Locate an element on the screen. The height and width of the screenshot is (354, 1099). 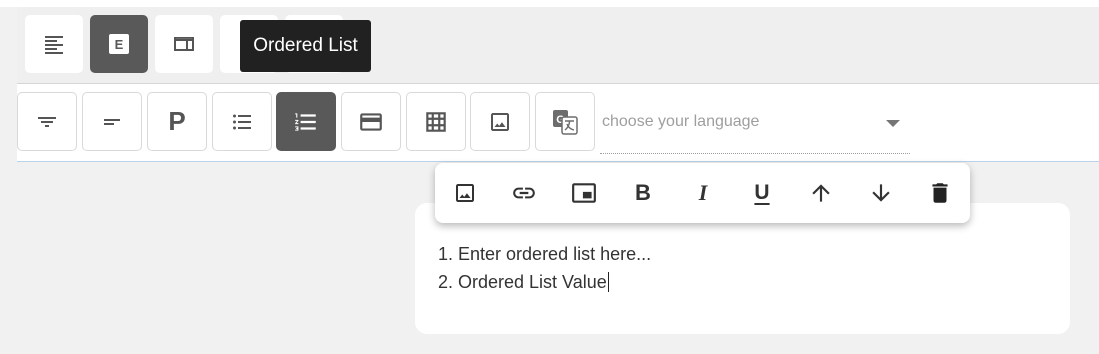
grid-table-icon is located at coordinates (436, 122).